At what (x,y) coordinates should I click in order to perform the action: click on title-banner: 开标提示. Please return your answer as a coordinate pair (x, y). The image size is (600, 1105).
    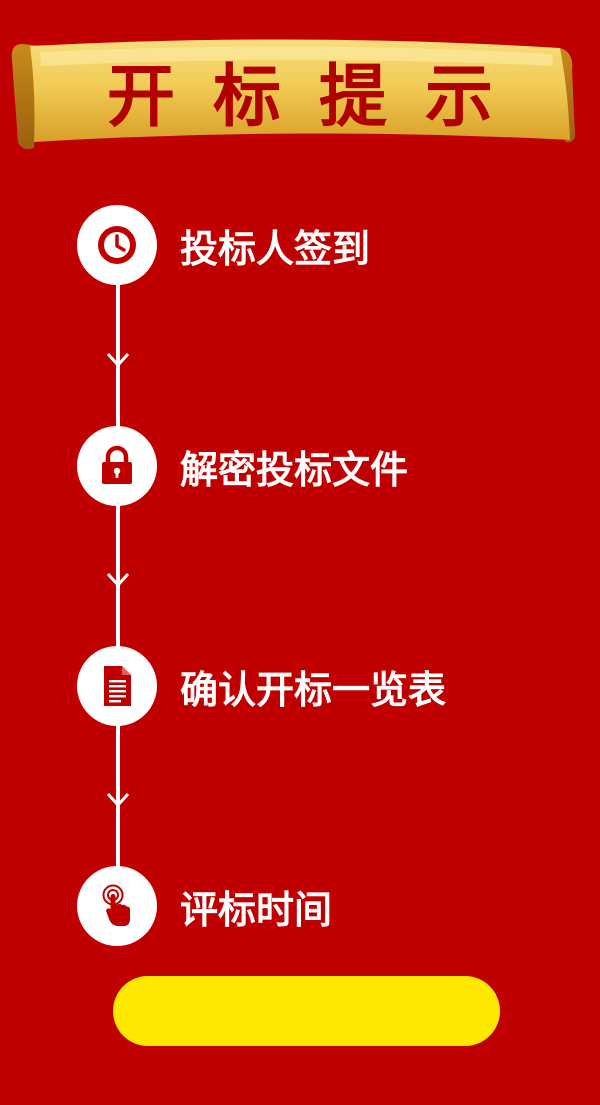
    Looking at the image, I should click on (300, 92).